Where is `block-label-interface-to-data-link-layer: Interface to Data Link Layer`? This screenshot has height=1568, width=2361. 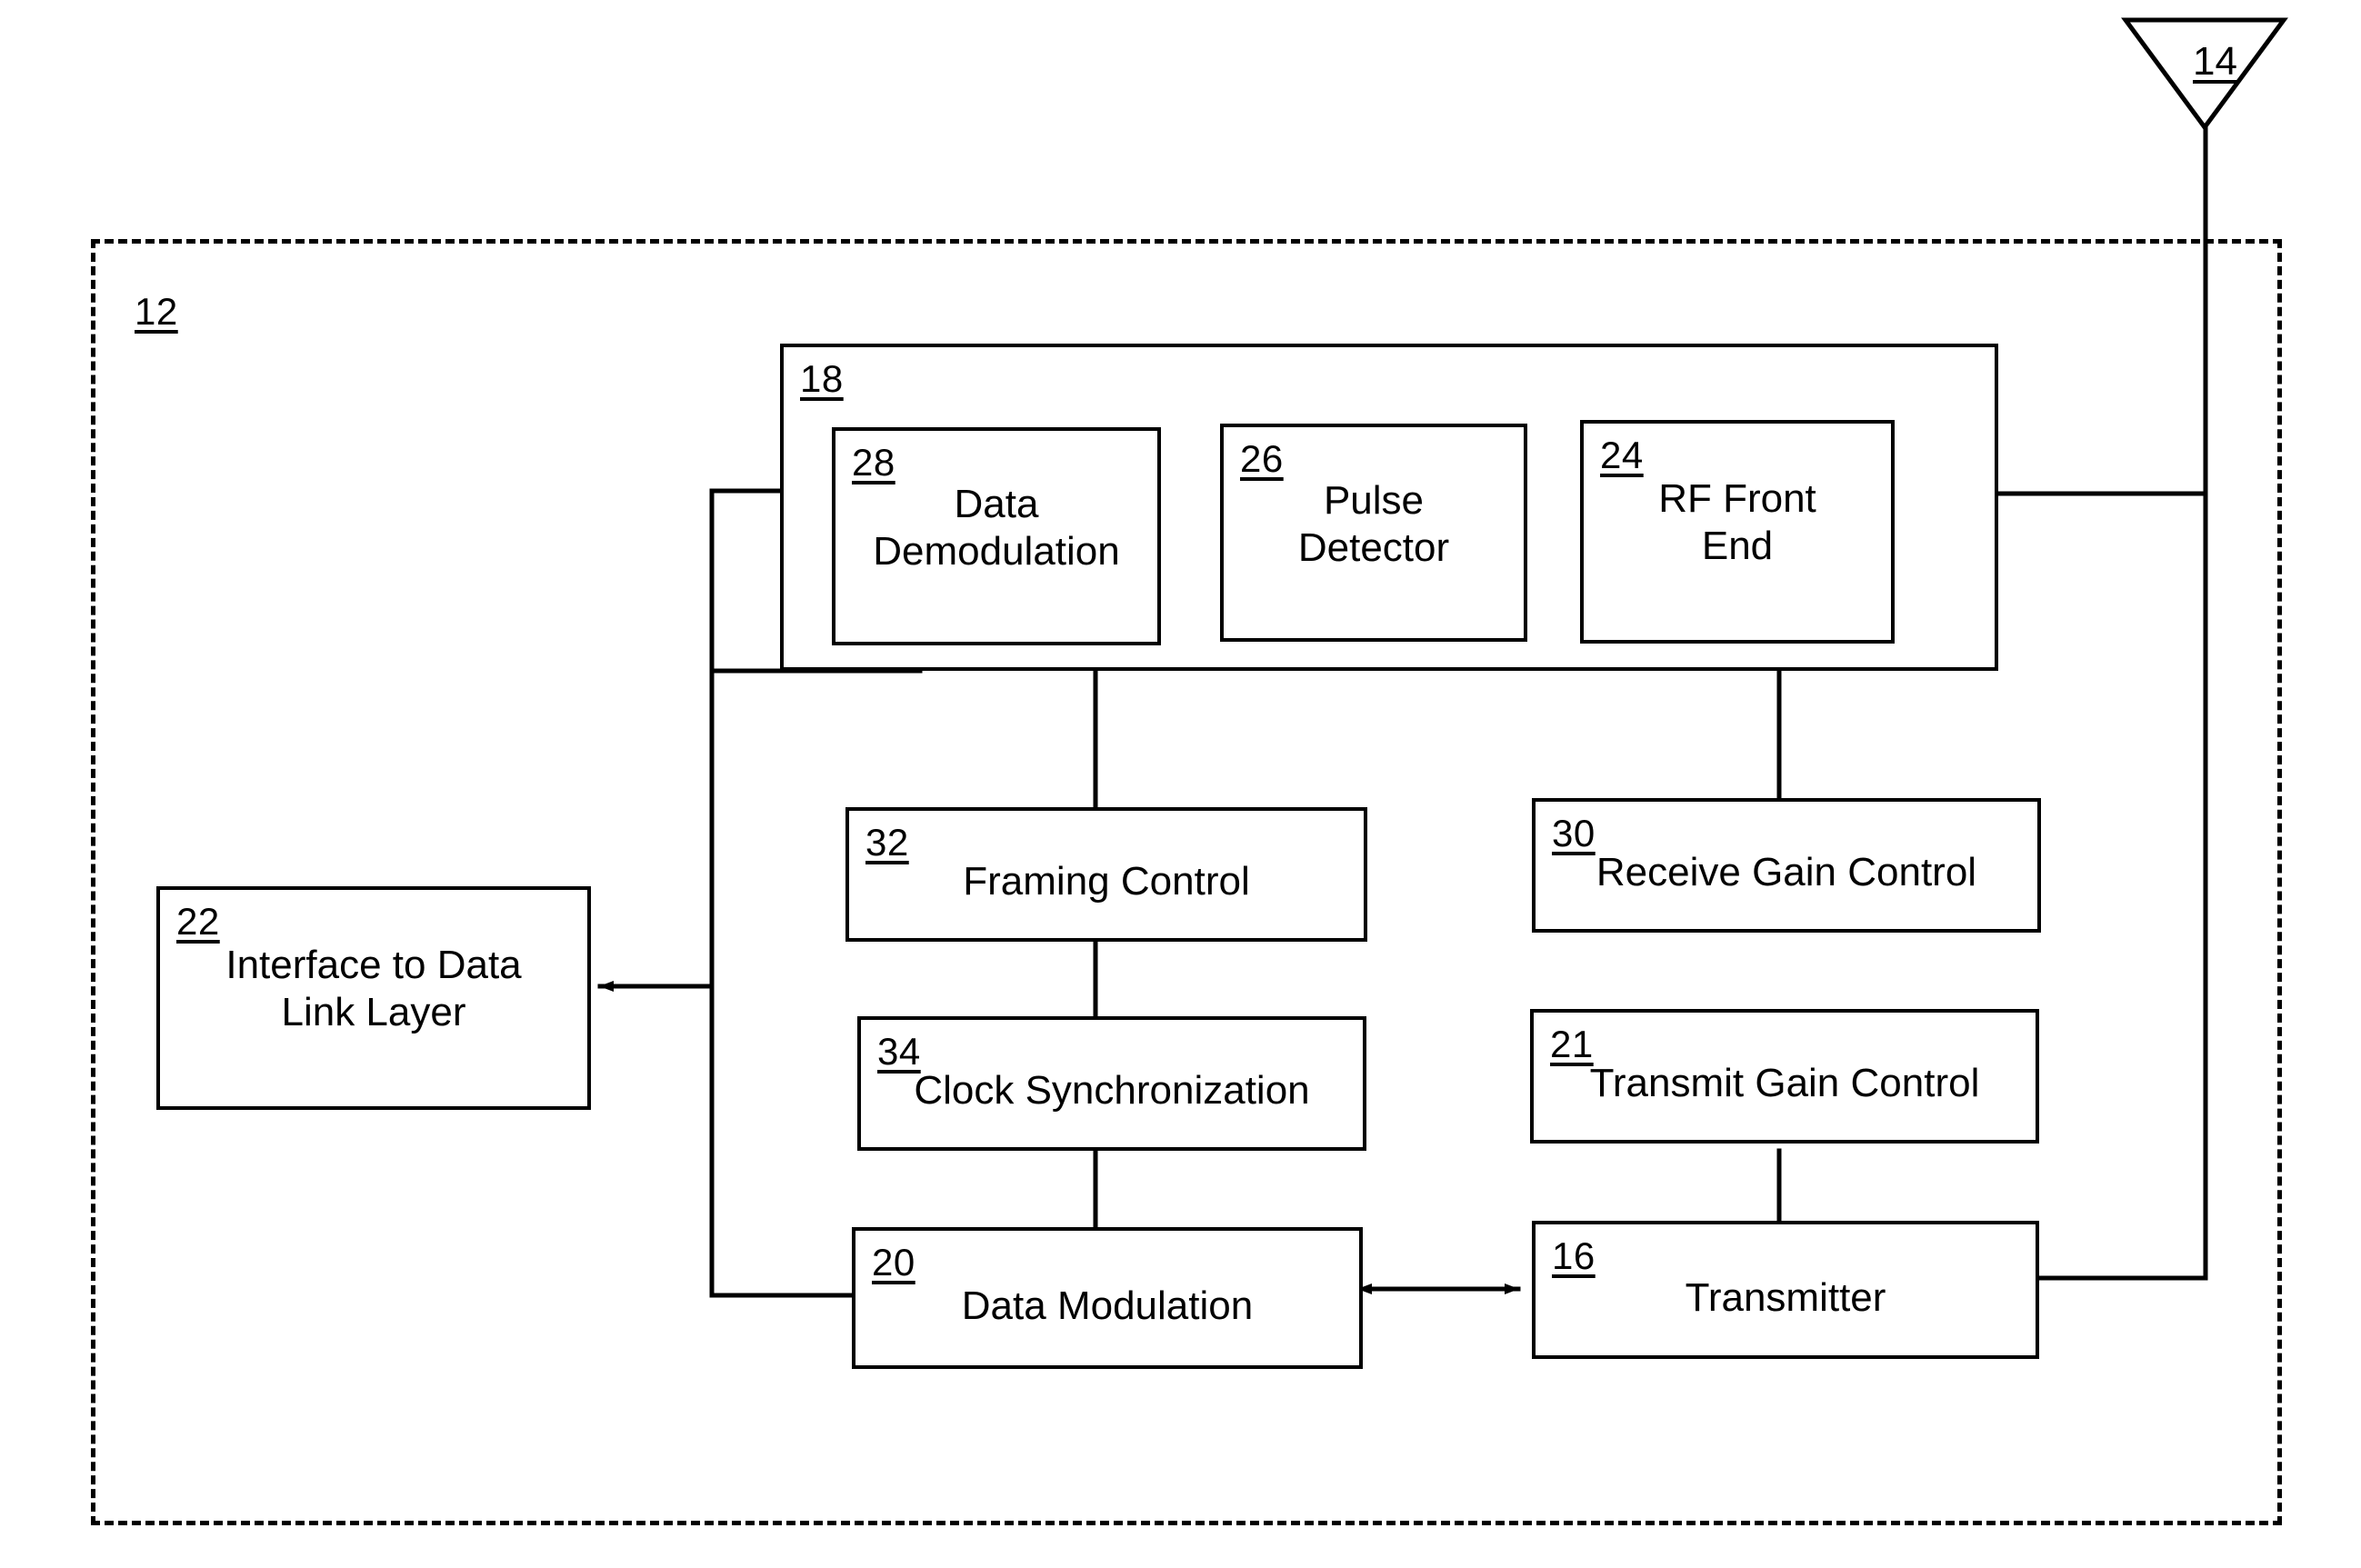
block-label-interface-to-data-link-layer: Interface to Data Link Layer is located at coordinates (373, 989).